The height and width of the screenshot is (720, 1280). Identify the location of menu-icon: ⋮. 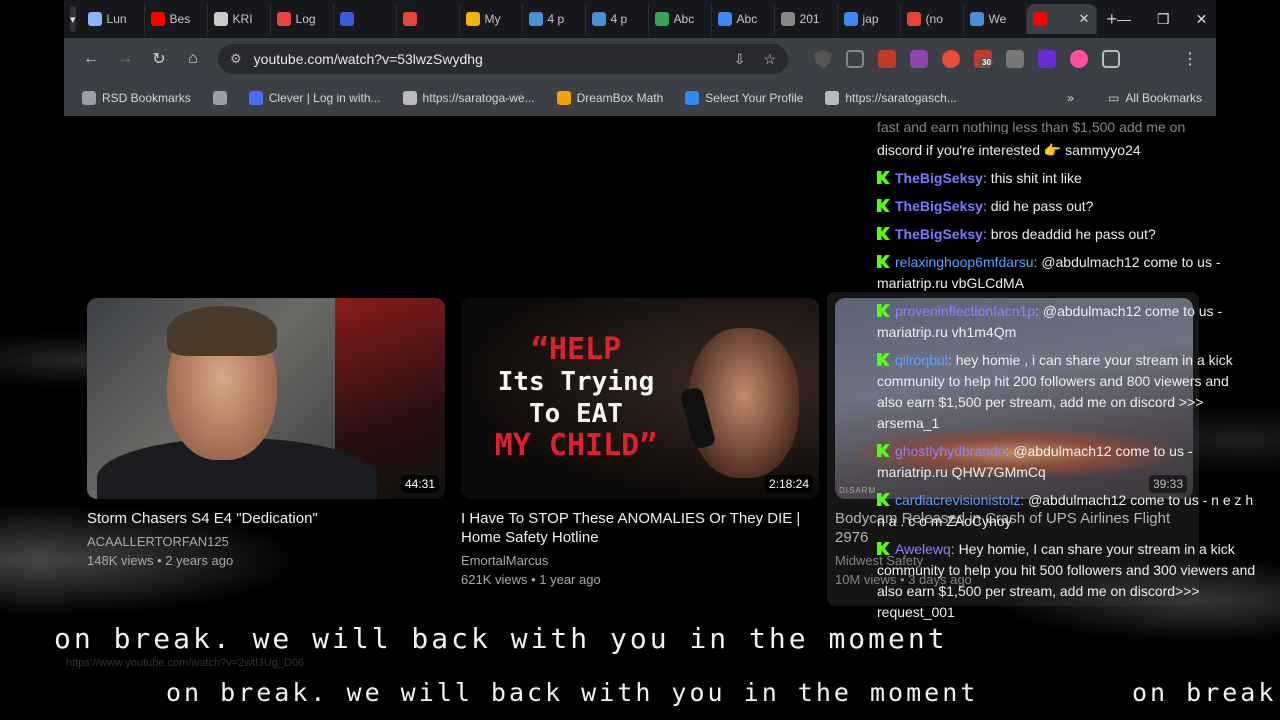
(1194, 59).